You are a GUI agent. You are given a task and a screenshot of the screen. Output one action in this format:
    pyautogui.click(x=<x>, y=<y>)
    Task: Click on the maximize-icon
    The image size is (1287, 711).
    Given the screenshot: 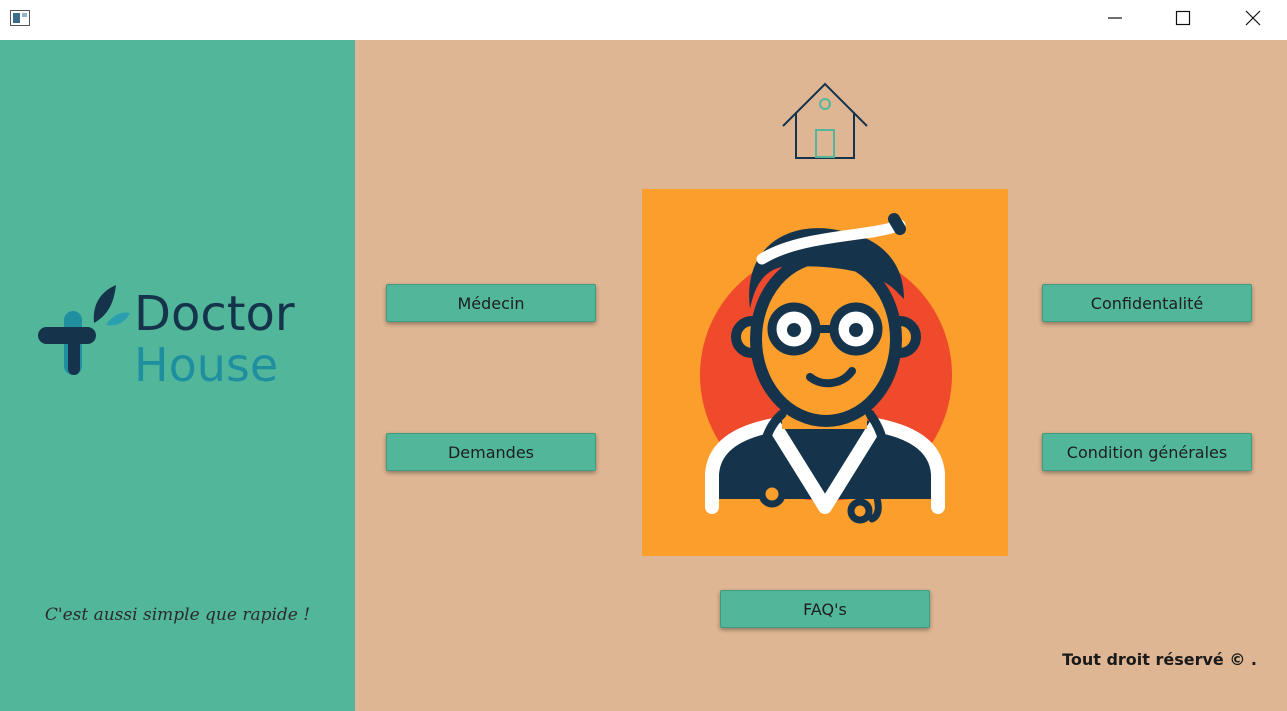 What is the action you would take?
    pyautogui.click(x=1183, y=18)
    